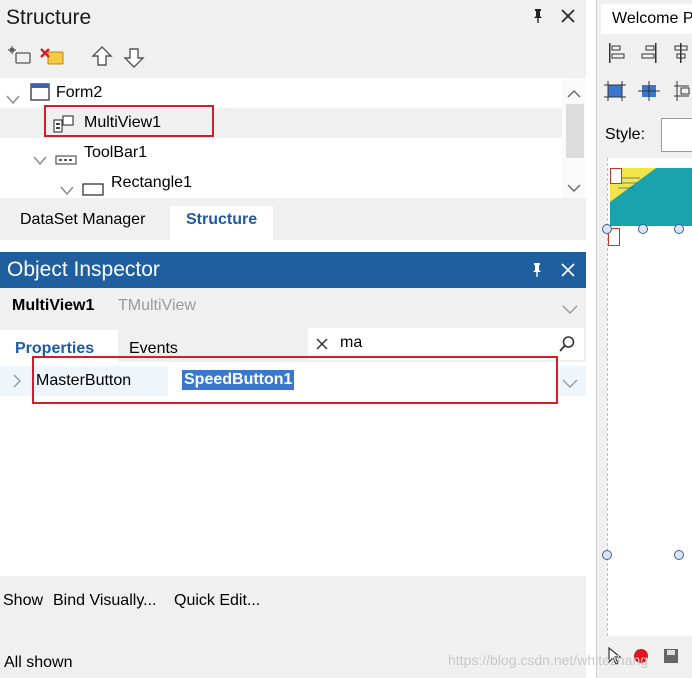 The width and height of the screenshot is (692, 678). I want to click on object-type: TMultiView, so click(157, 305).